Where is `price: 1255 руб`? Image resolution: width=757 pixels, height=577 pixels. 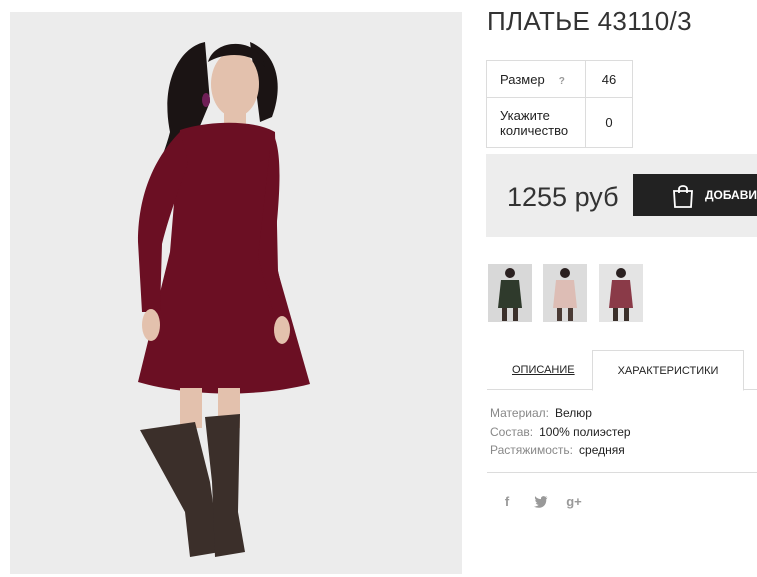 price: 1255 руб is located at coordinates (563, 197).